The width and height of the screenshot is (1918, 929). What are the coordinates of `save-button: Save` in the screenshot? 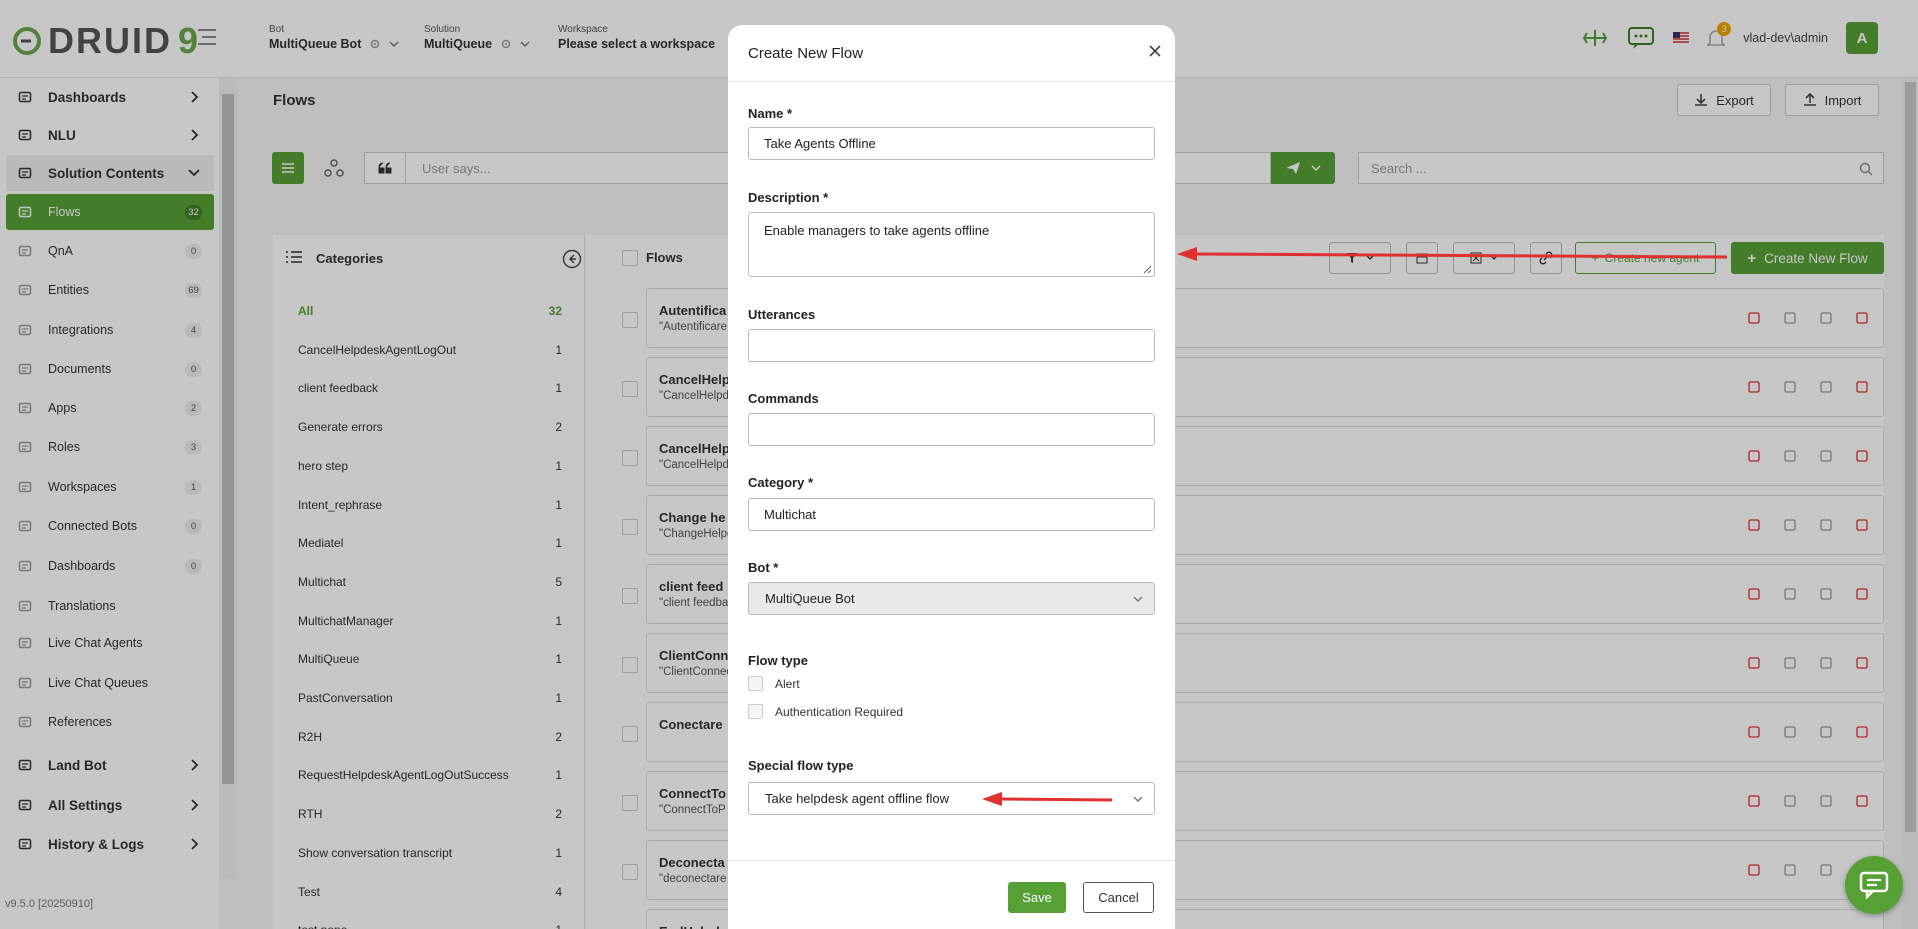 It's located at (1037, 897).